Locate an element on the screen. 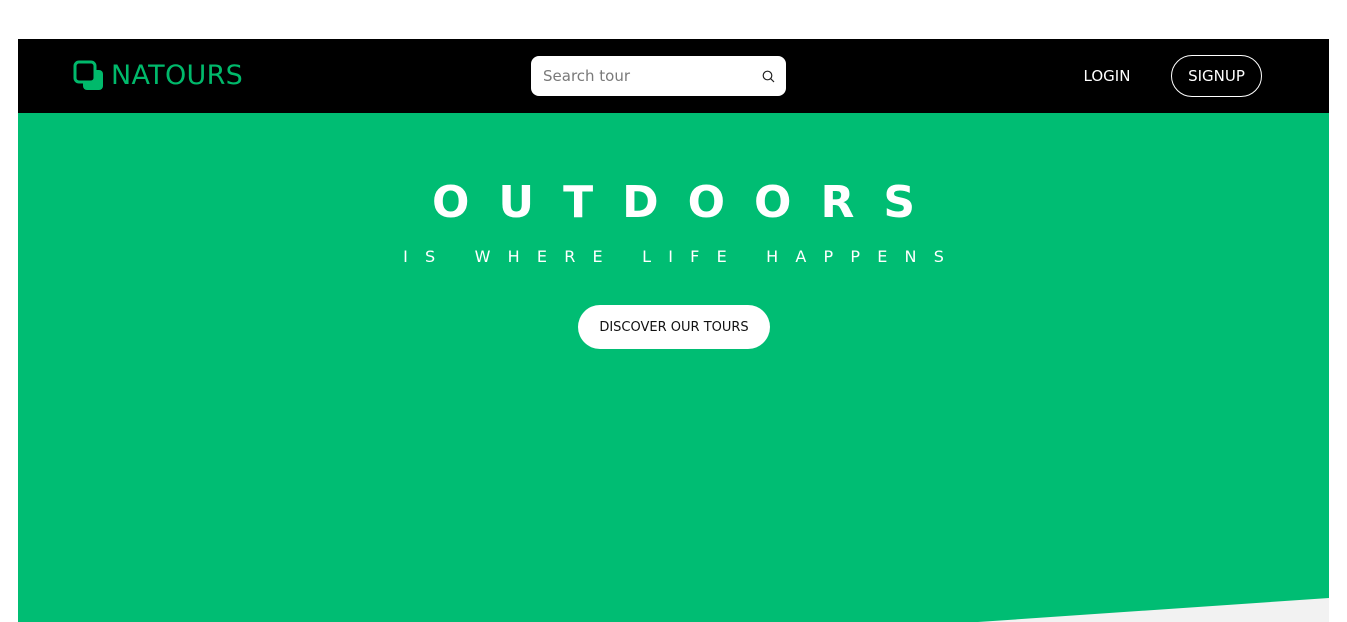 The image size is (1347, 622). signup-button: SIGNUP is located at coordinates (1216, 76).